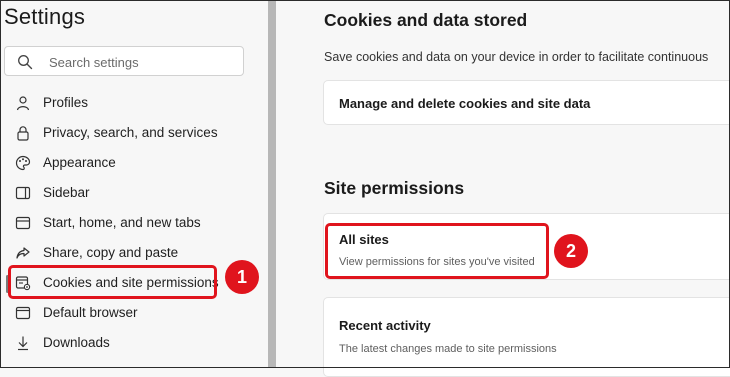 The height and width of the screenshot is (377, 730). What do you see at coordinates (130, 132) in the screenshot?
I see `sidebar-item-label: Privacy, search, and services` at bounding box center [130, 132].